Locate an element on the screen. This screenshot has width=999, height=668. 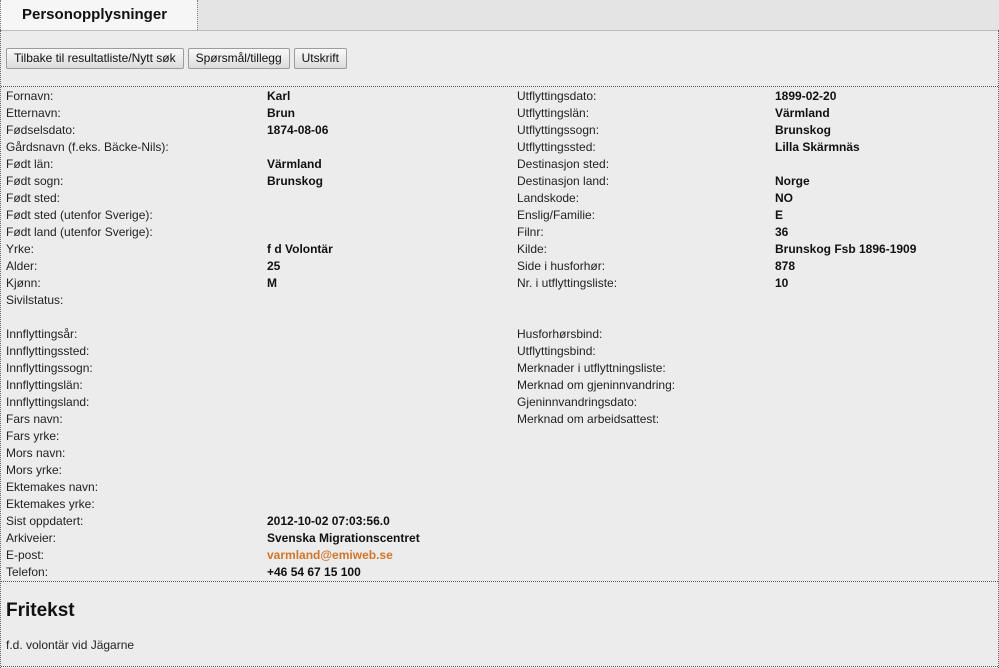
detail-row: Husforhørsbind: is located at coordinates (752, 334).